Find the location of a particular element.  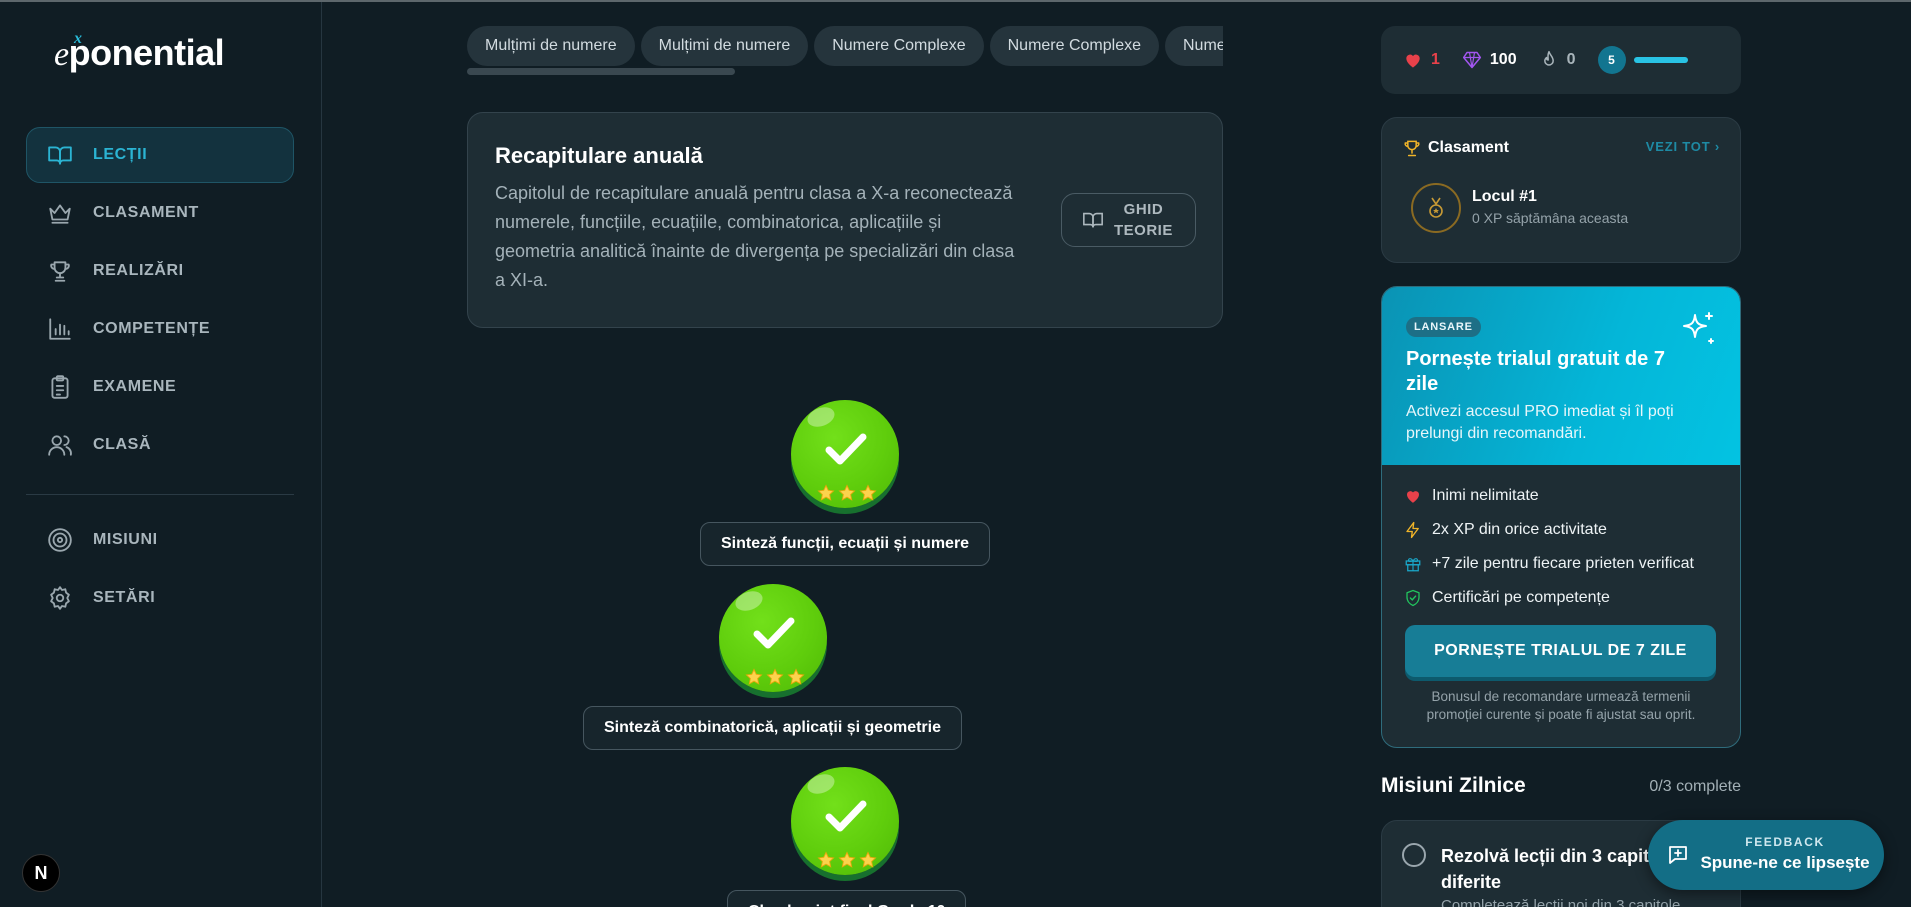

start-trial-button: PORNEȘTE TRIALUL DE 7 ZILE is located at coordinates (1560, 651).